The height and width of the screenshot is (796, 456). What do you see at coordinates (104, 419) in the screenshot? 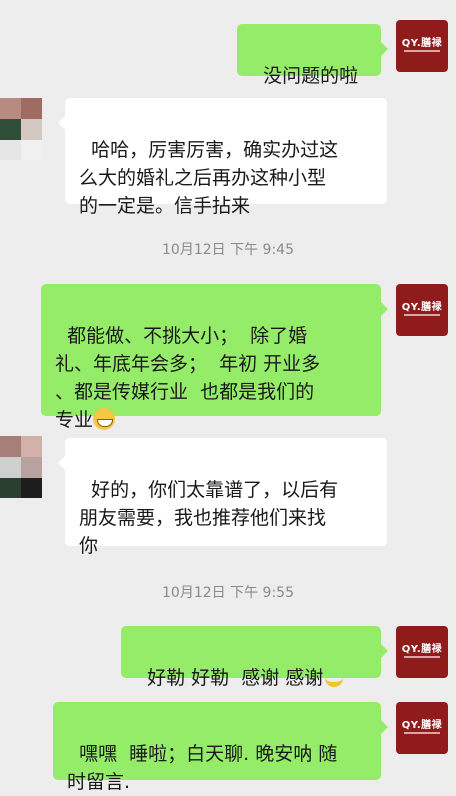
I see `grinning-face-icon` at bounding box center [104, 419].